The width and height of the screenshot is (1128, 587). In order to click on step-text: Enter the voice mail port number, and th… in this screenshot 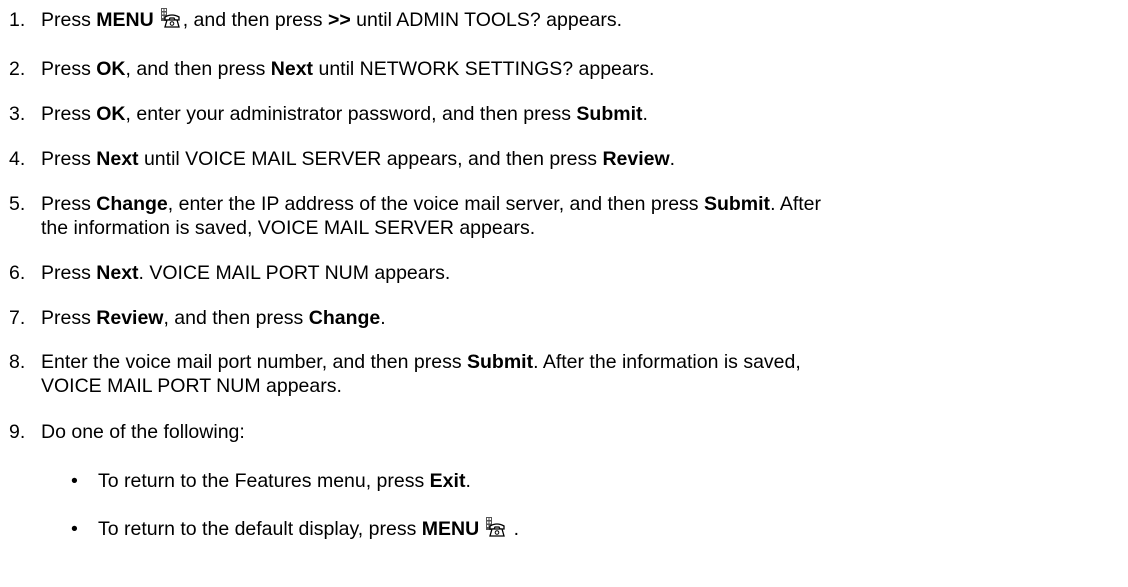, I will do `click(421, 362)`.